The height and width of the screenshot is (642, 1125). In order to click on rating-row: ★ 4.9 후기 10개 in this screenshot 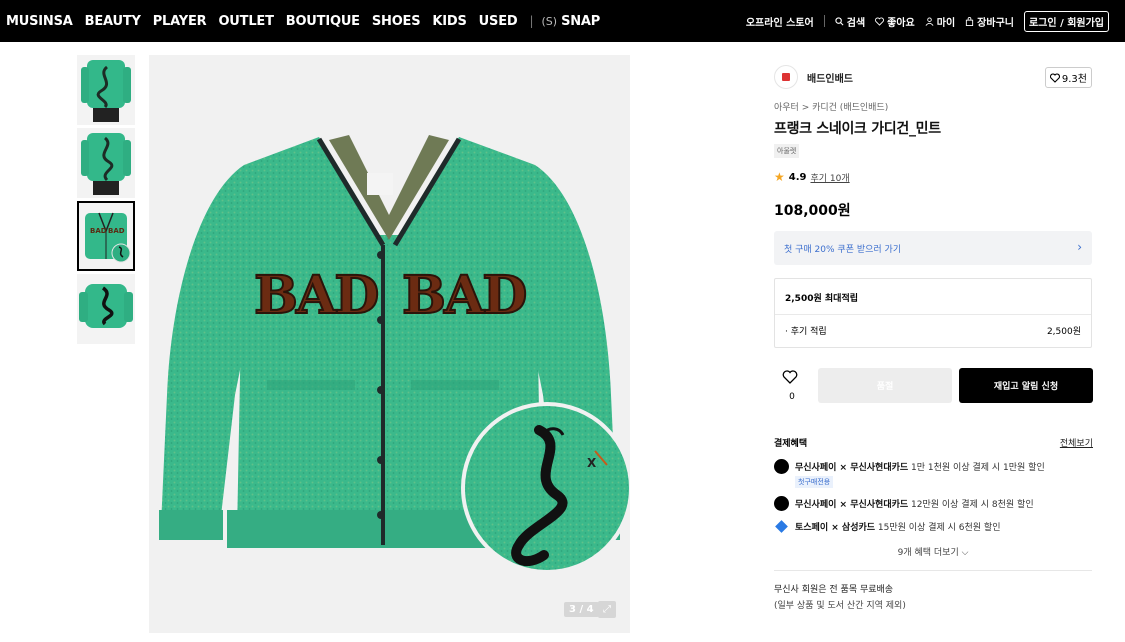, I will do `click(812, 177)`.